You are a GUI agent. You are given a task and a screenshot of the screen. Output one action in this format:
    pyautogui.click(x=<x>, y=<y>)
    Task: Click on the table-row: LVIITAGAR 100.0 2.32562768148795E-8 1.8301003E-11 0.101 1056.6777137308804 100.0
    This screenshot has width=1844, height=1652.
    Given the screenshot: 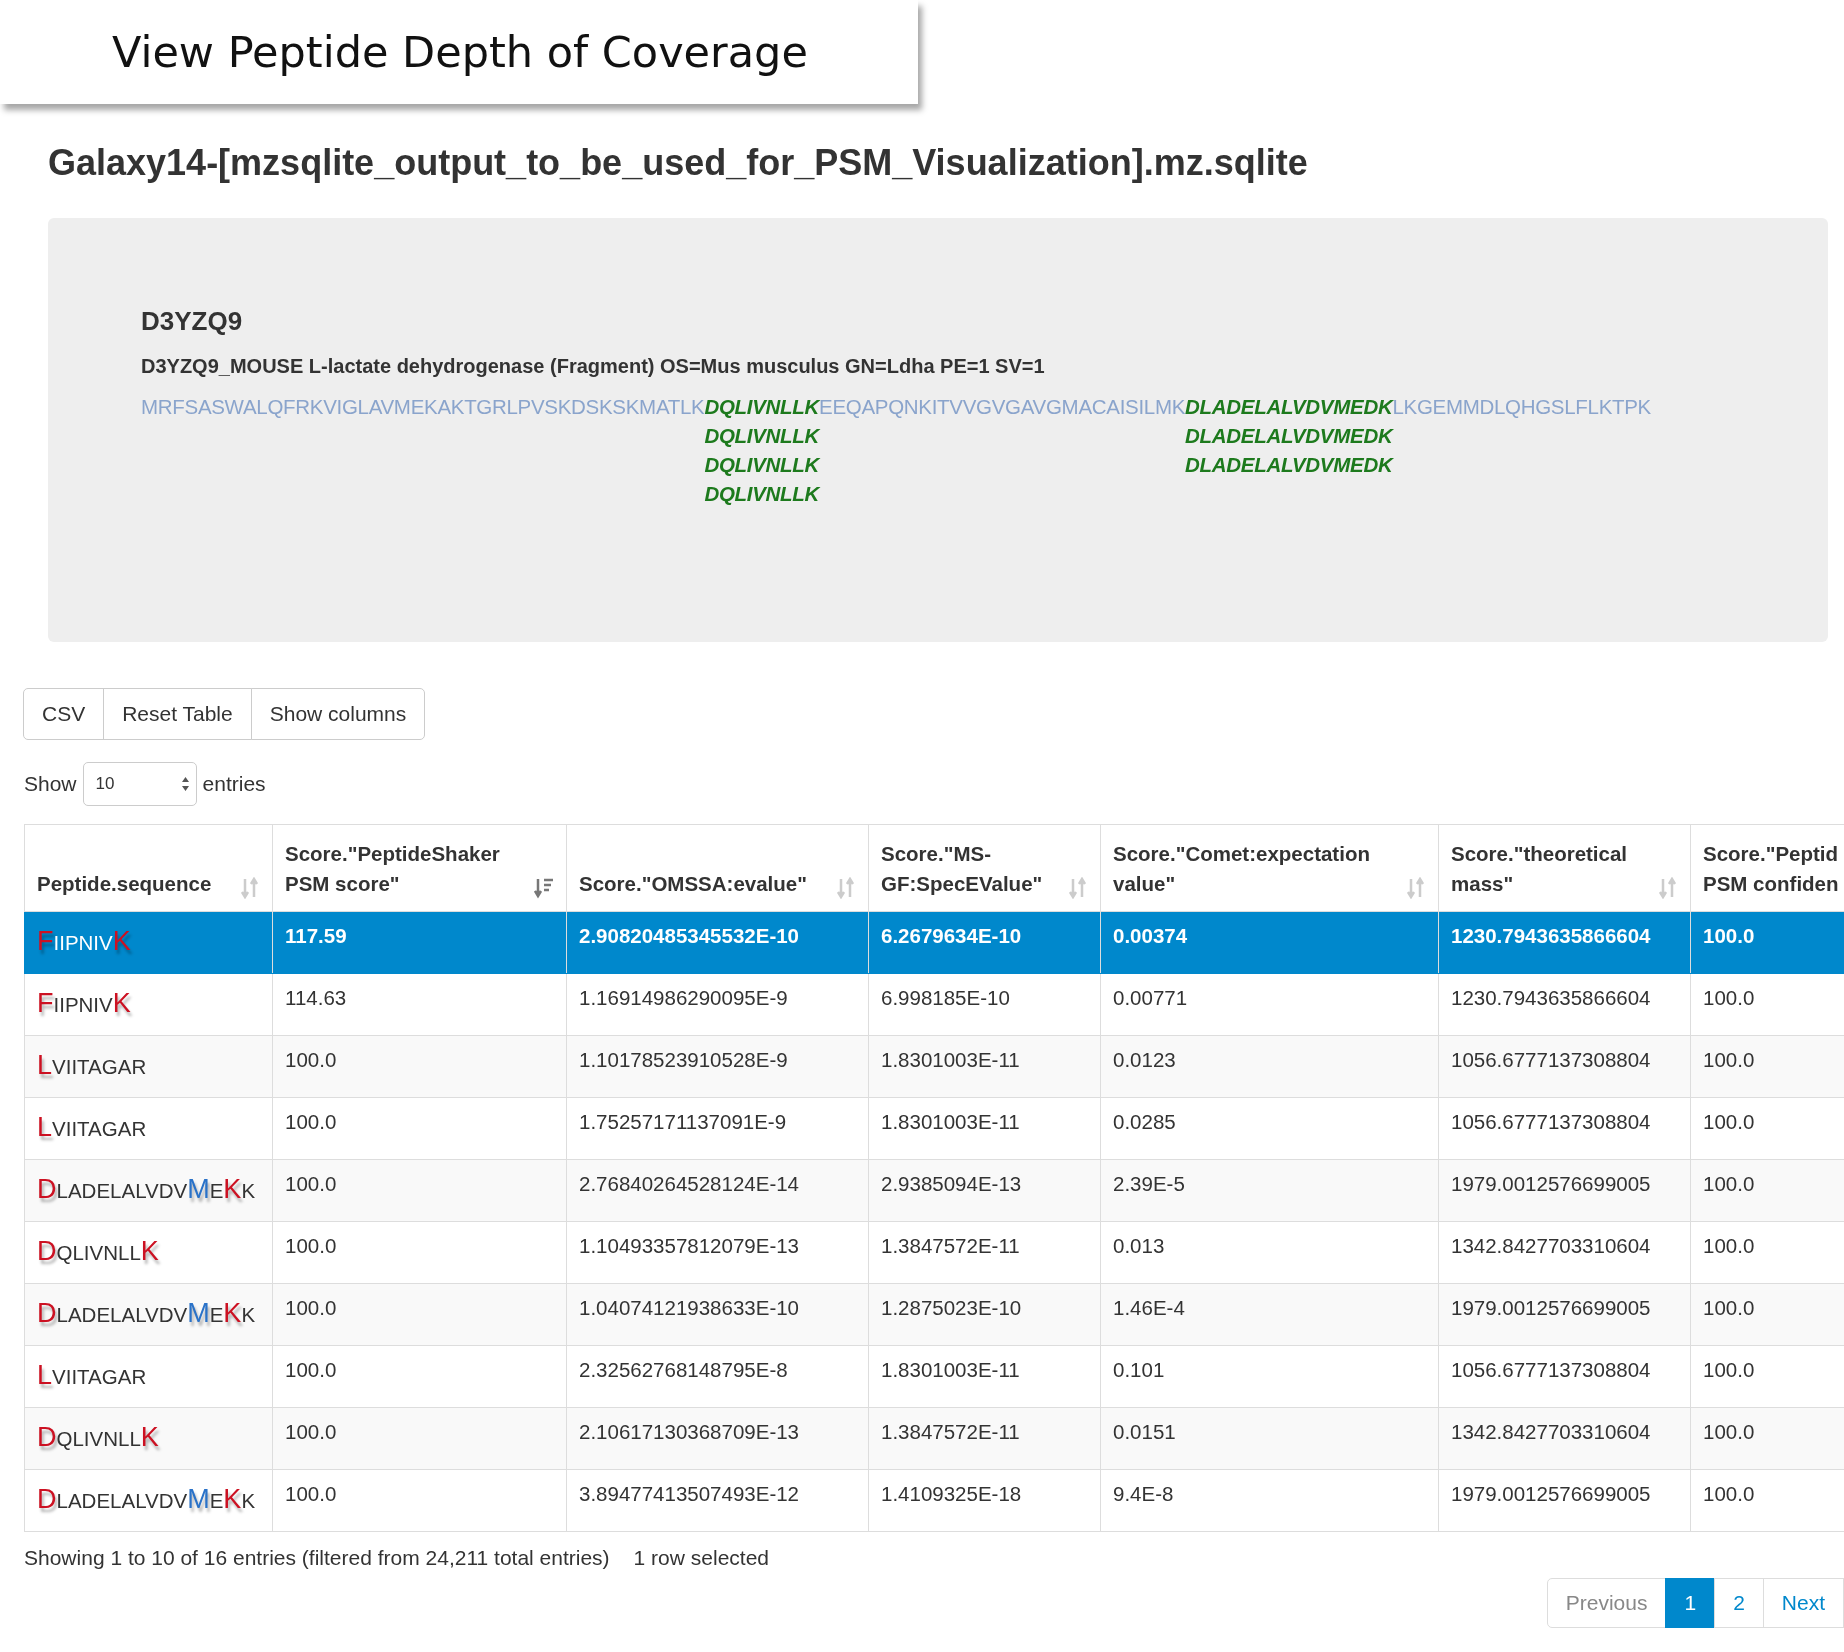 What is the action you would take?
    pyautogui.click(x=934, y=1376)
    